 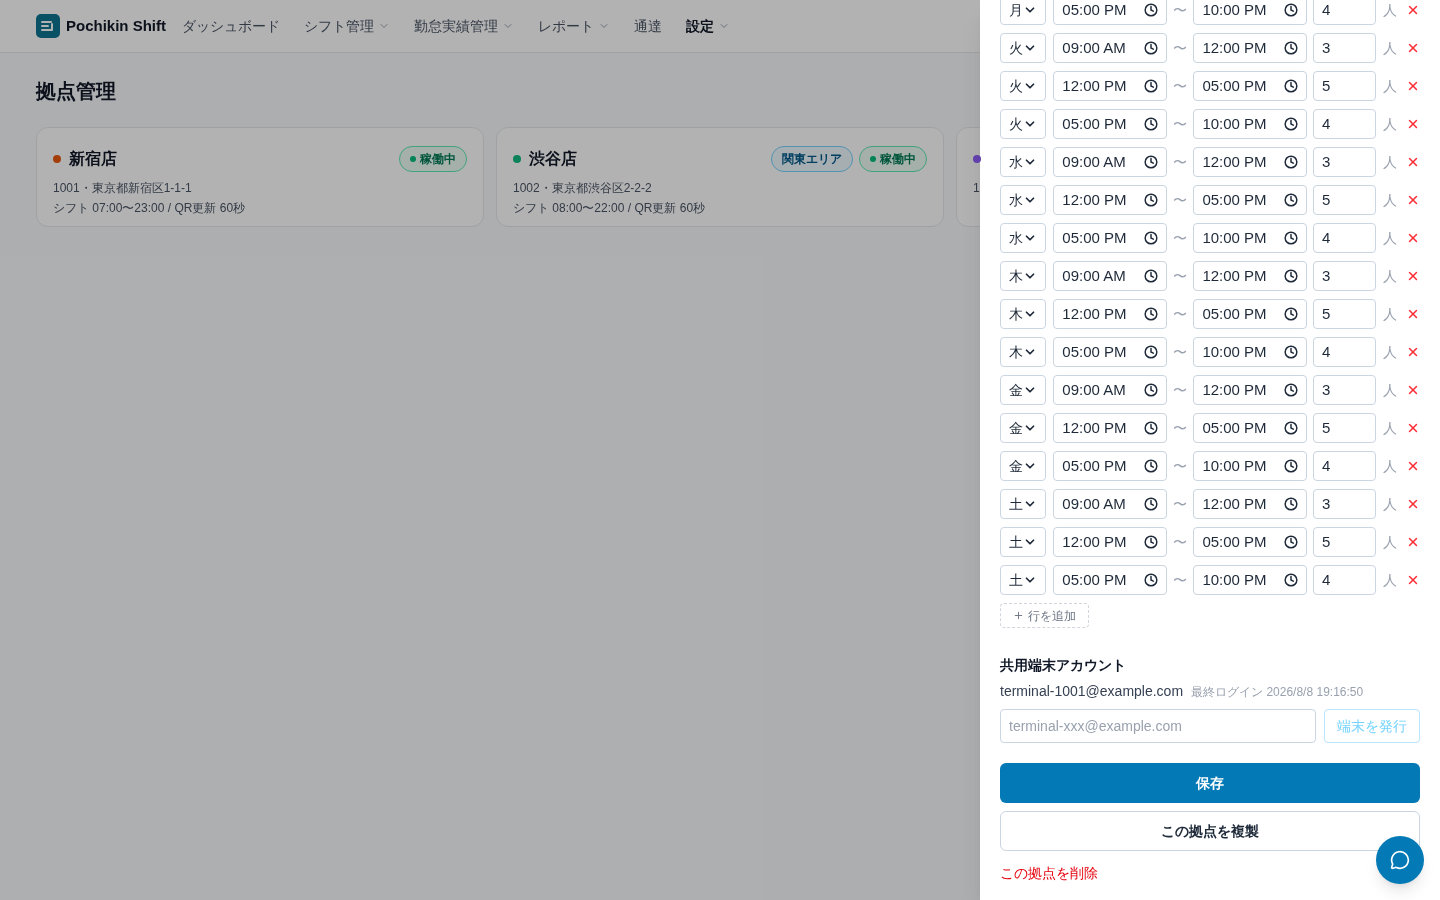 What do you see at coordinates (231, 26) in the screenshot?
I see `nav-link: ダッシュボード` at bounding box center [231, 26].